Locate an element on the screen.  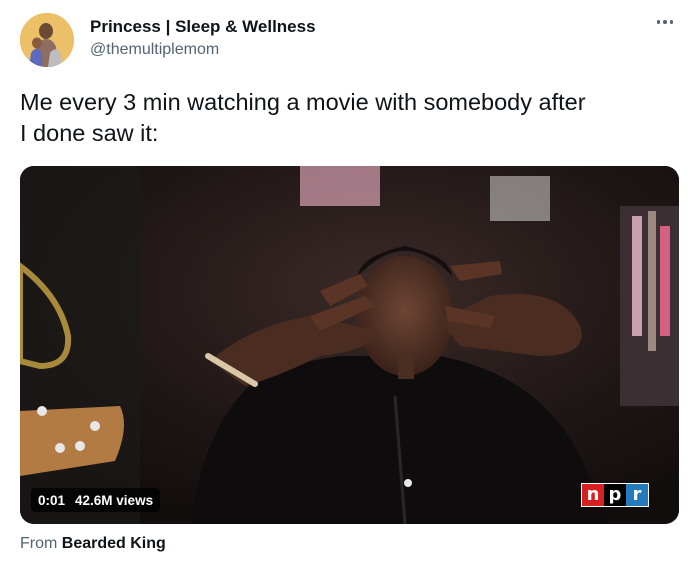
video-timestamp: 0:01 is located at coordinates (52, 500).